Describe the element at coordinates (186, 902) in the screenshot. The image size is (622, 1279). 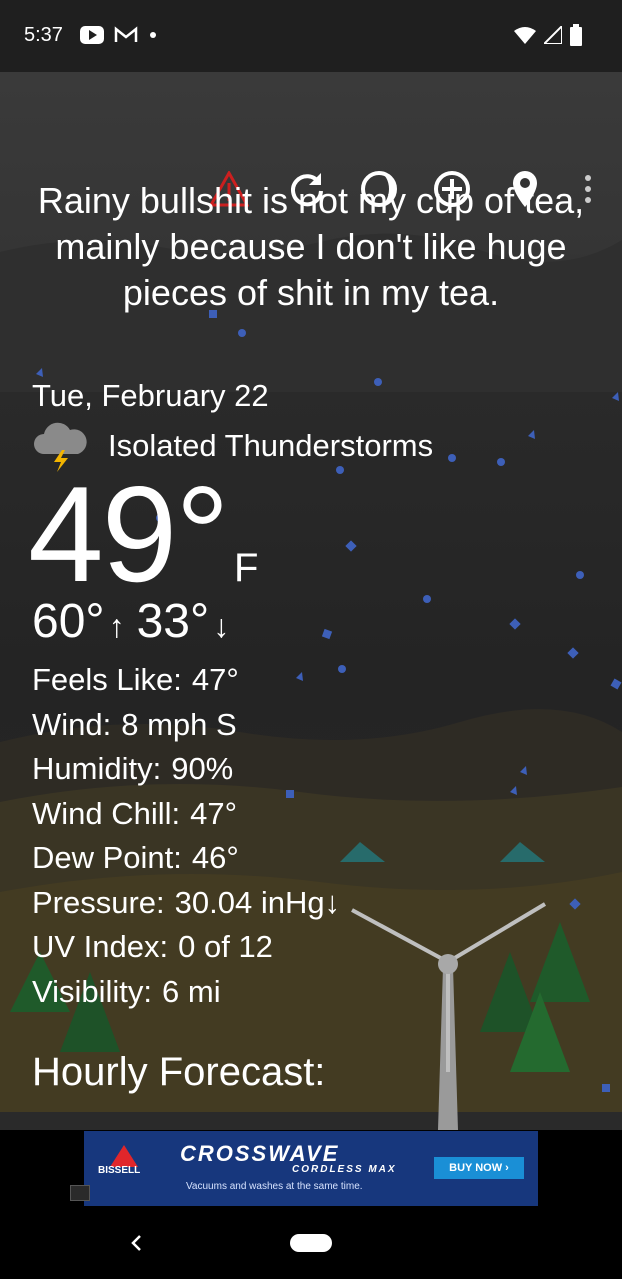
I see `detail-pressure: Pressure: 30.04 inHg↓` at that location.